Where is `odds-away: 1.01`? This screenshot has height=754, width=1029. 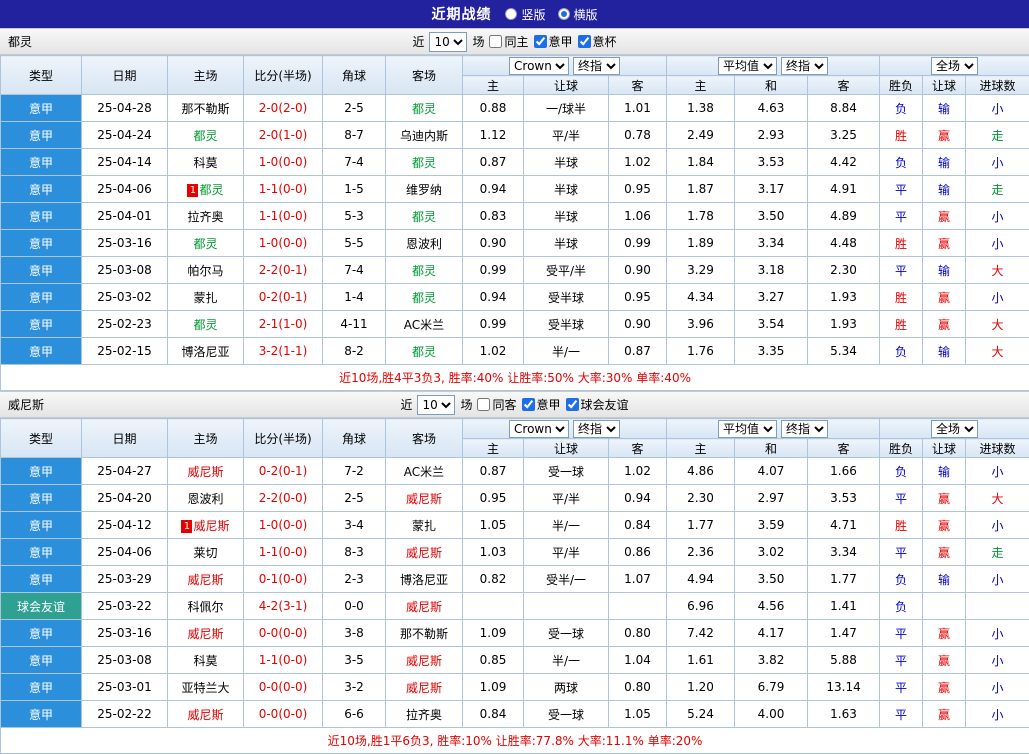
odds-away: 1.01 is located at coordinates (638, 108).